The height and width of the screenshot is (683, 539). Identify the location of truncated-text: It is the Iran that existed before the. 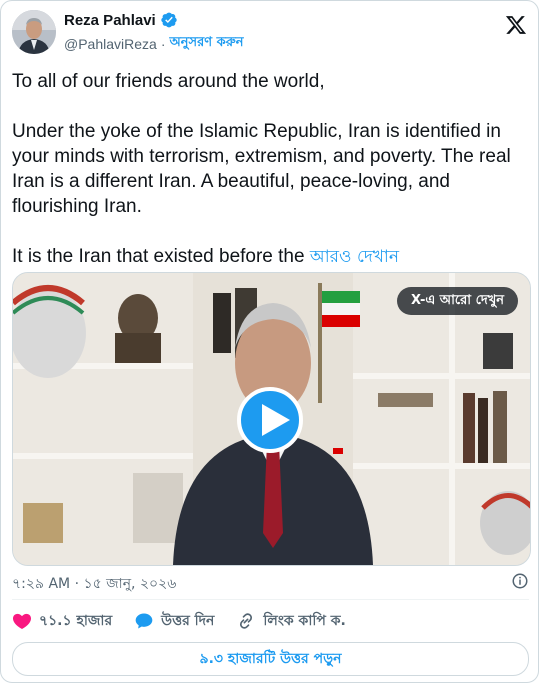
(161, 256).